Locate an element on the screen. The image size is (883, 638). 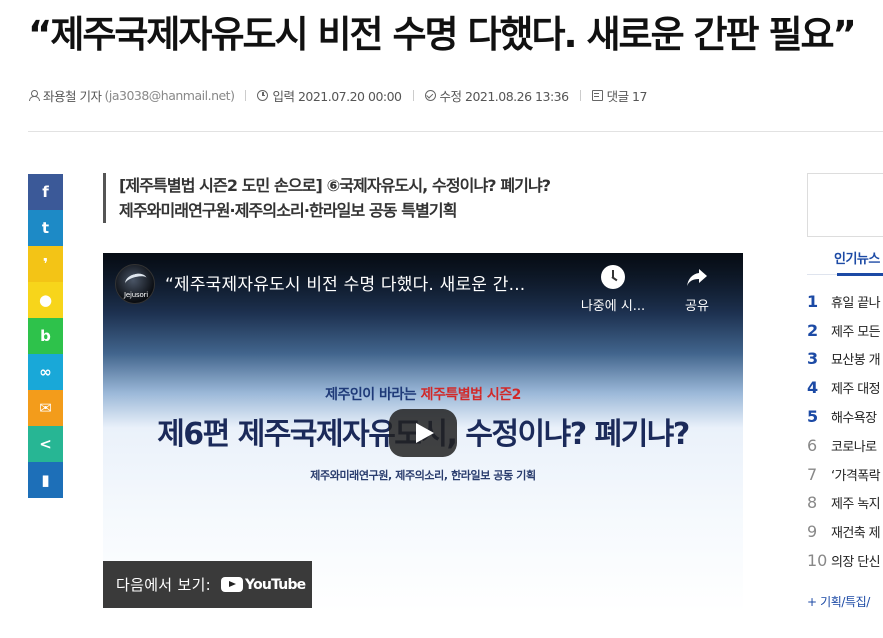
share-facebook-button: f is located at coordinates (45, 192).